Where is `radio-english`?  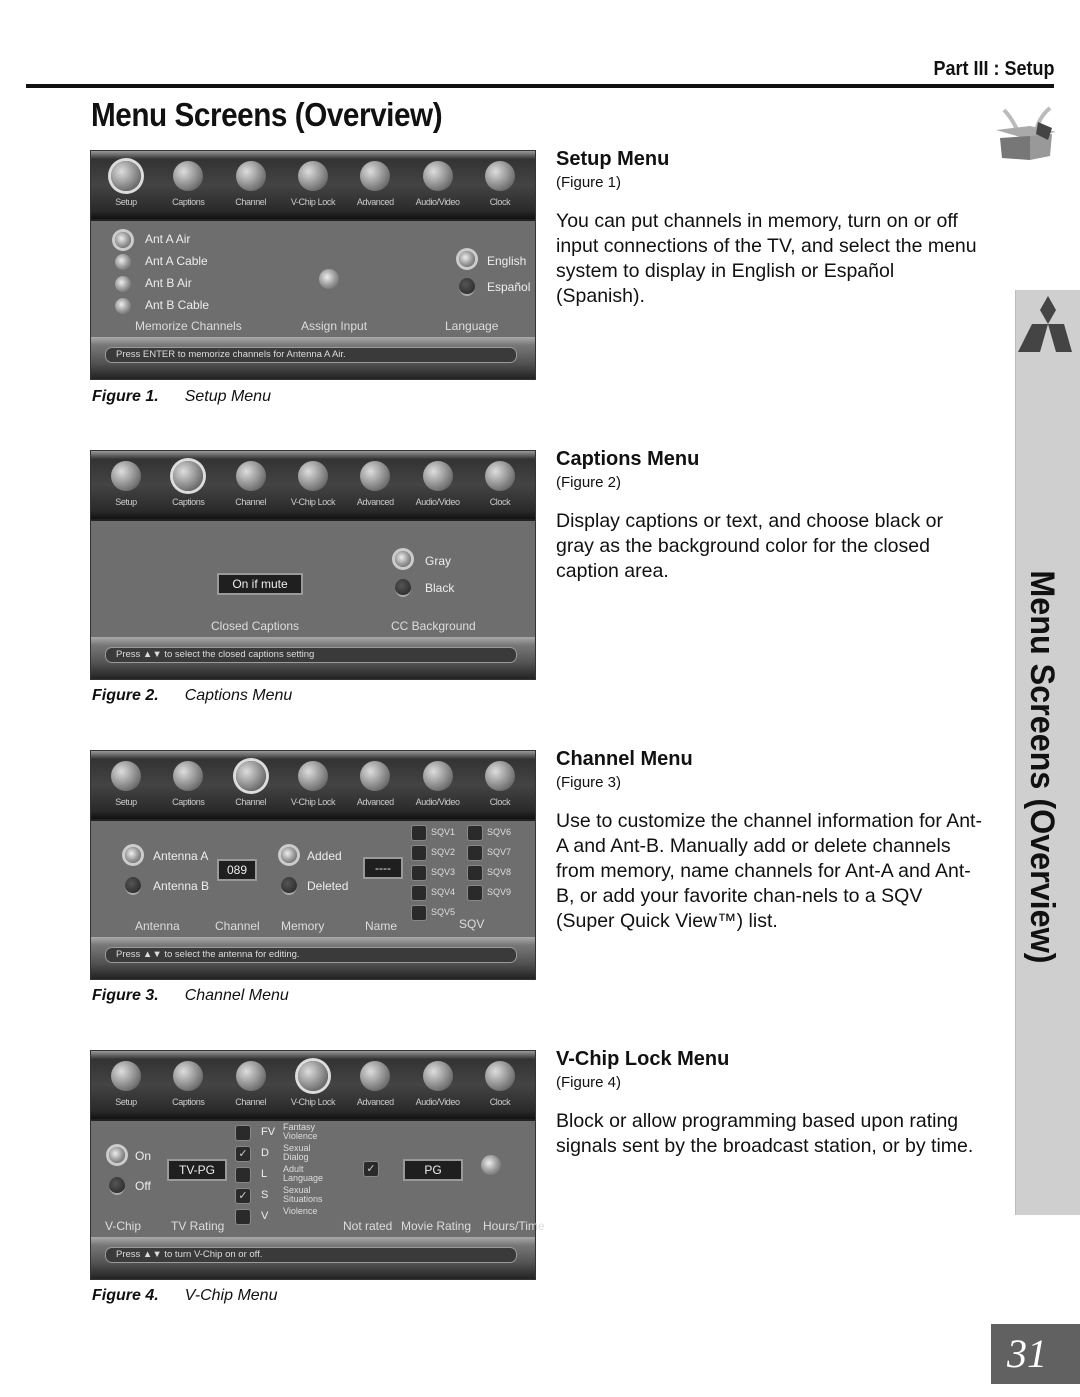
radio-english is located at coordinates (467, 259).